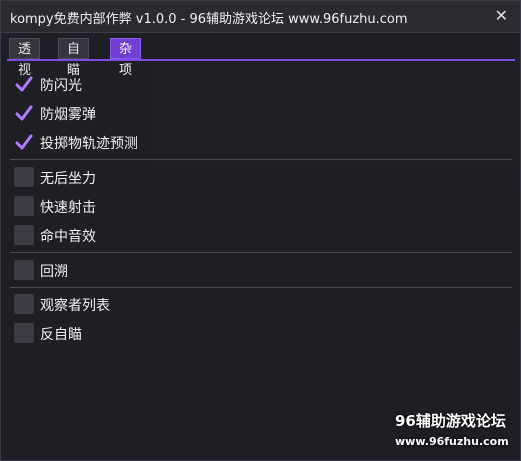 This screenshot has height=461, width=521. What do you see at coordinates (68, 237) in the screenshot?
I see `option-label: 命中音效` at bounding box center [68, 237].